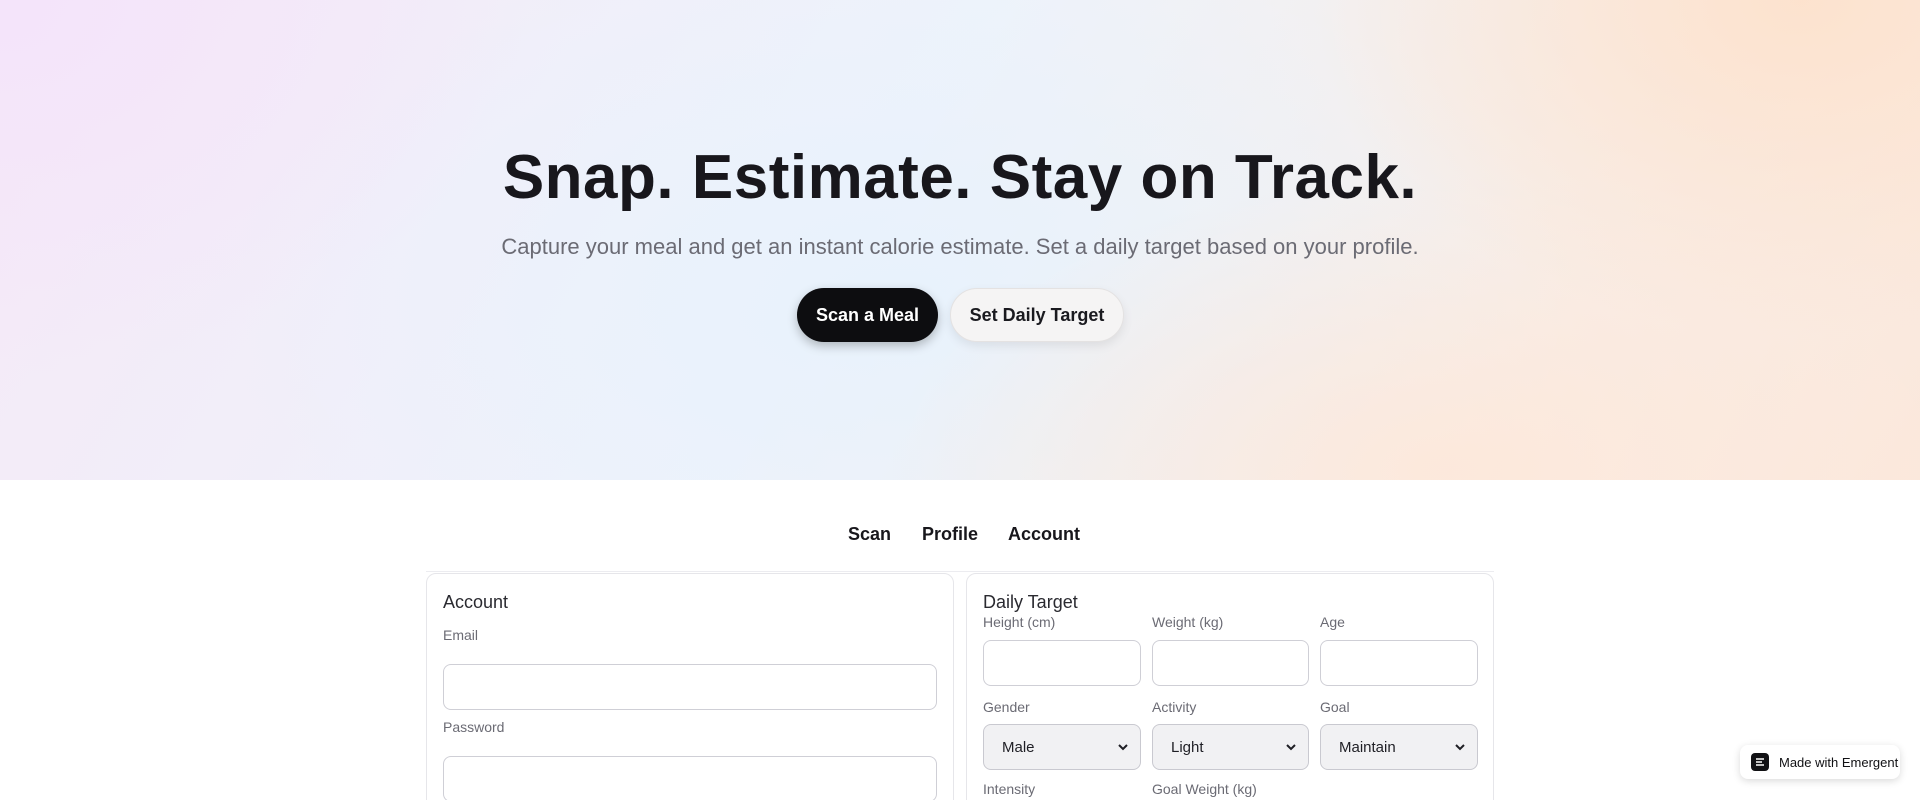 The width and height of the screenshot is (1920, 800). Describe the element at coordinates (1367, 747) in the screenshot. I see `goal-select-value: Maintain` at that location.